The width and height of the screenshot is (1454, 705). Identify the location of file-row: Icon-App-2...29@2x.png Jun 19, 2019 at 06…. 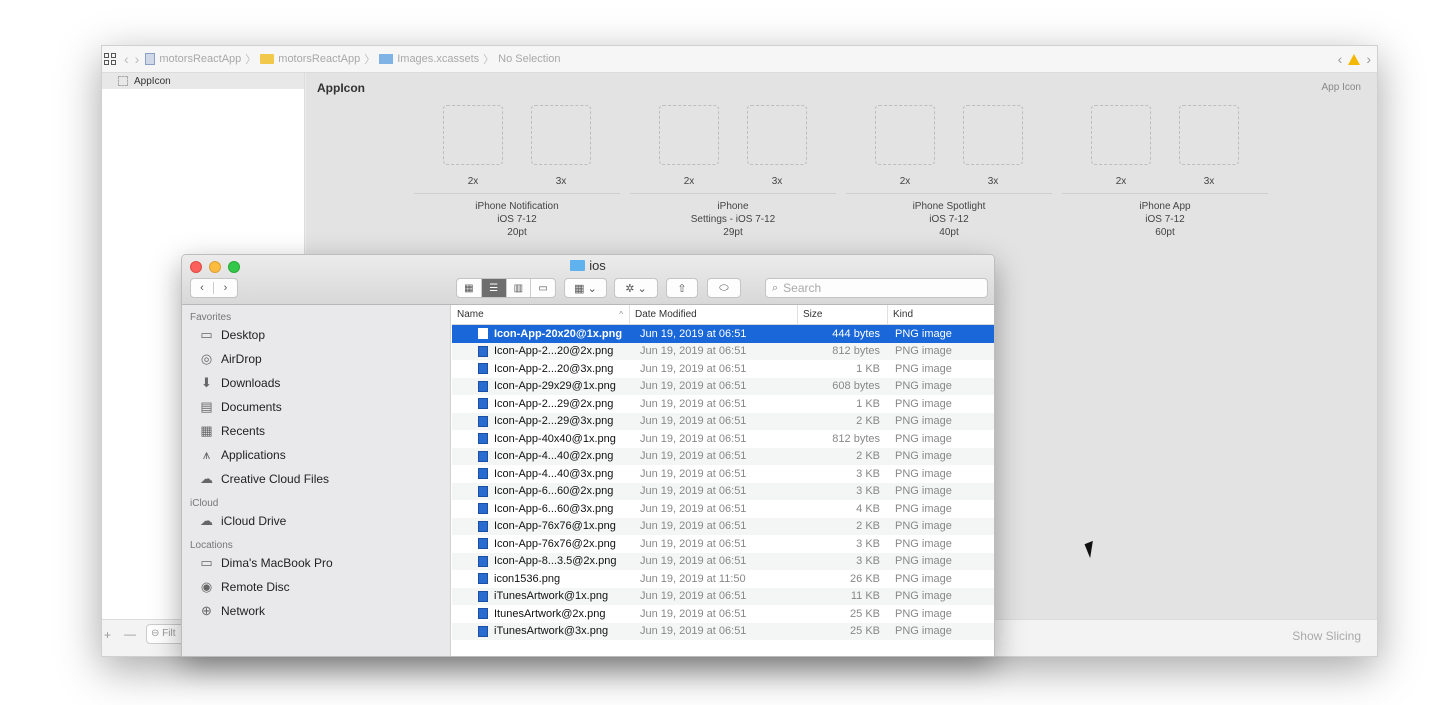
(723, 404).